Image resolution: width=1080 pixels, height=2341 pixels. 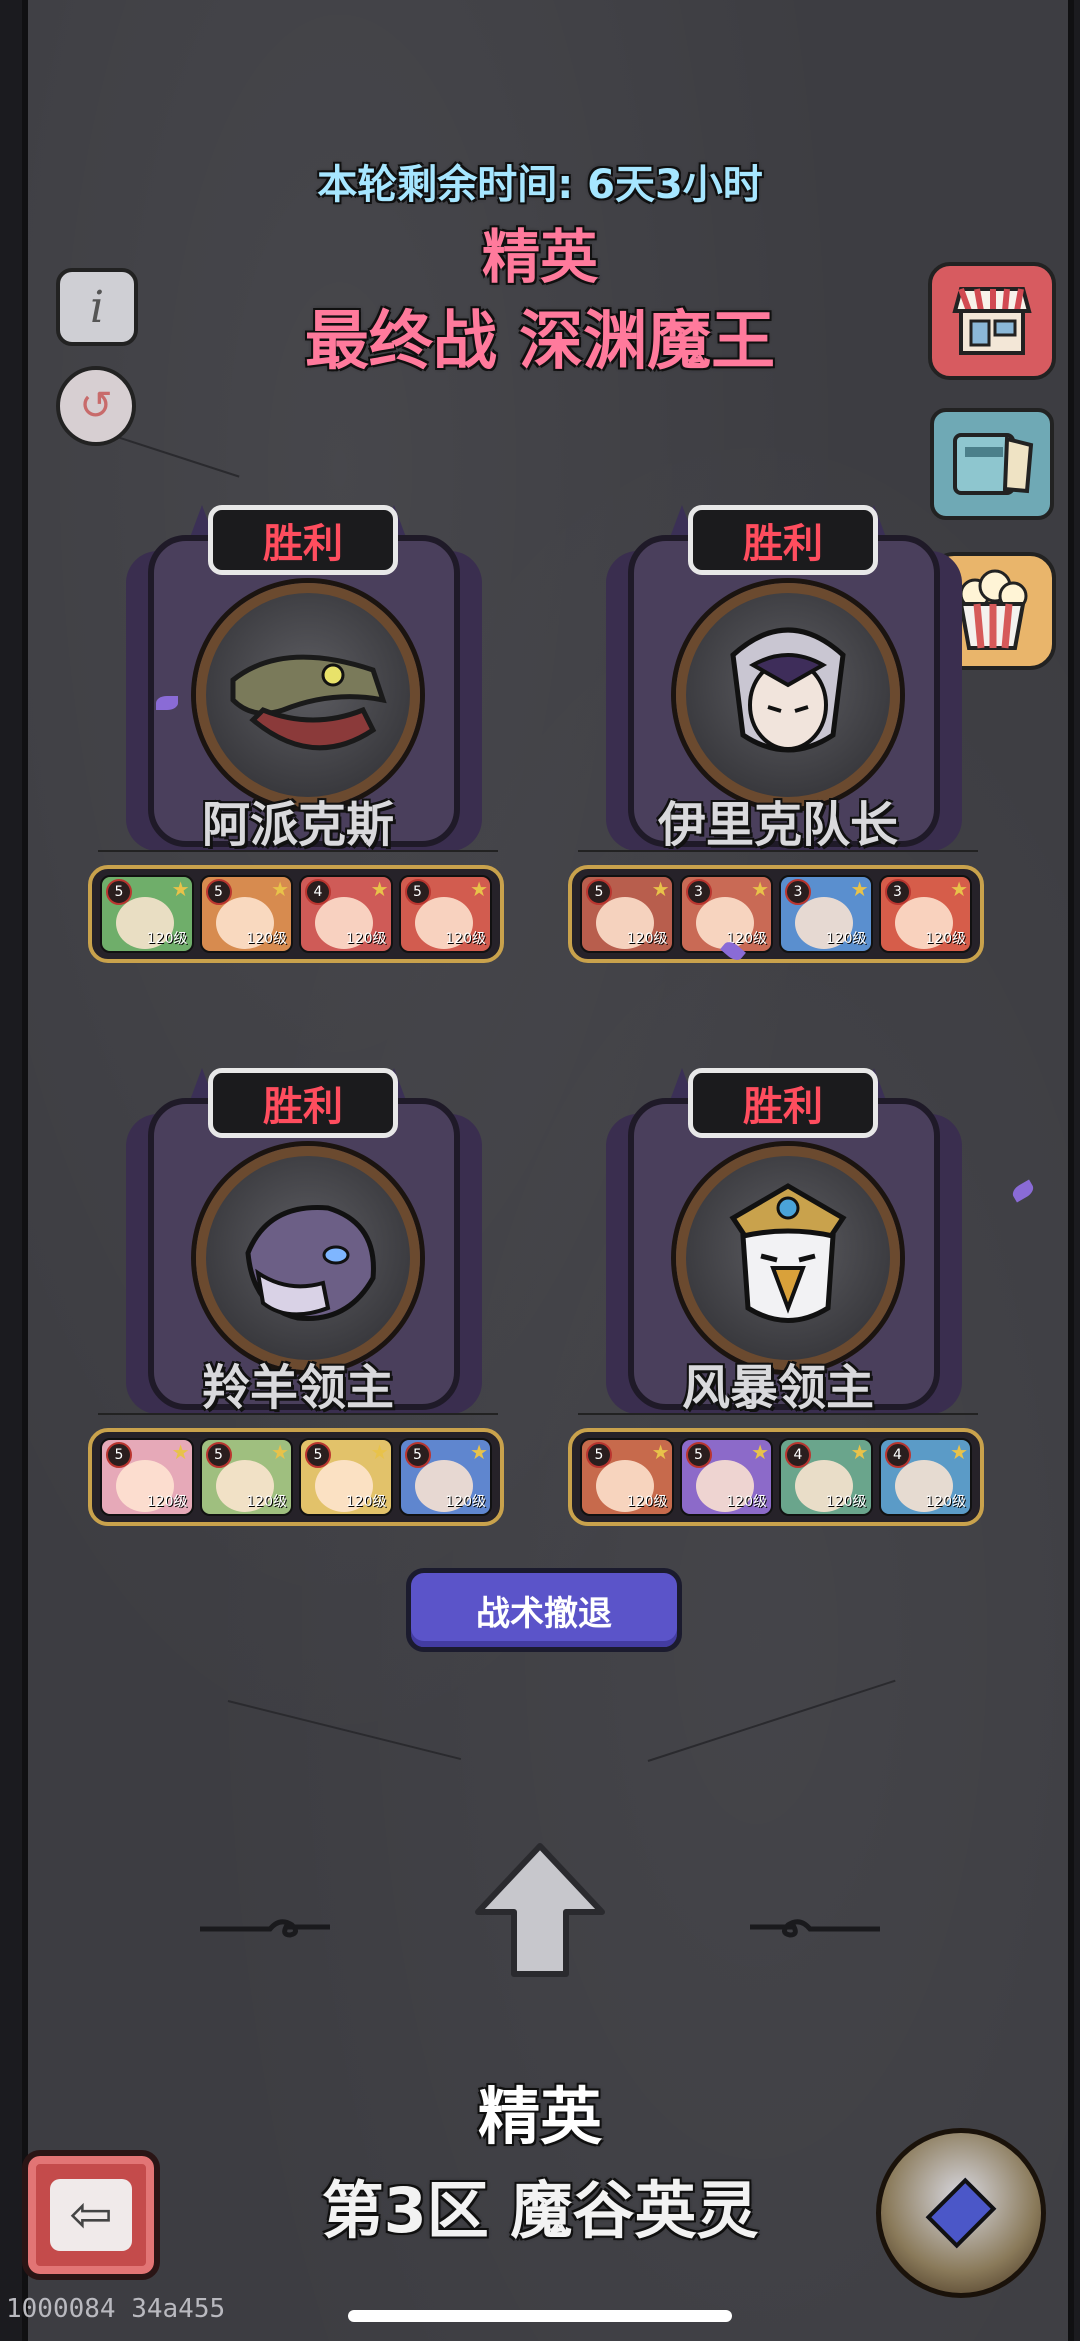 What do you see at coordinates (539, 257) in the screenshot?
I see `difficulty-tier: 精英` at bounding box center [539, 257].